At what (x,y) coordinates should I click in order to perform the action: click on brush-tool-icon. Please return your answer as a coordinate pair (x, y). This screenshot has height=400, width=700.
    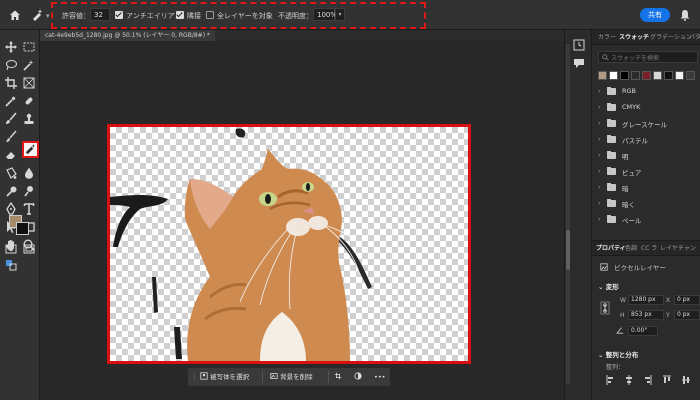
    Looking at the image, I should click on (11, 119).